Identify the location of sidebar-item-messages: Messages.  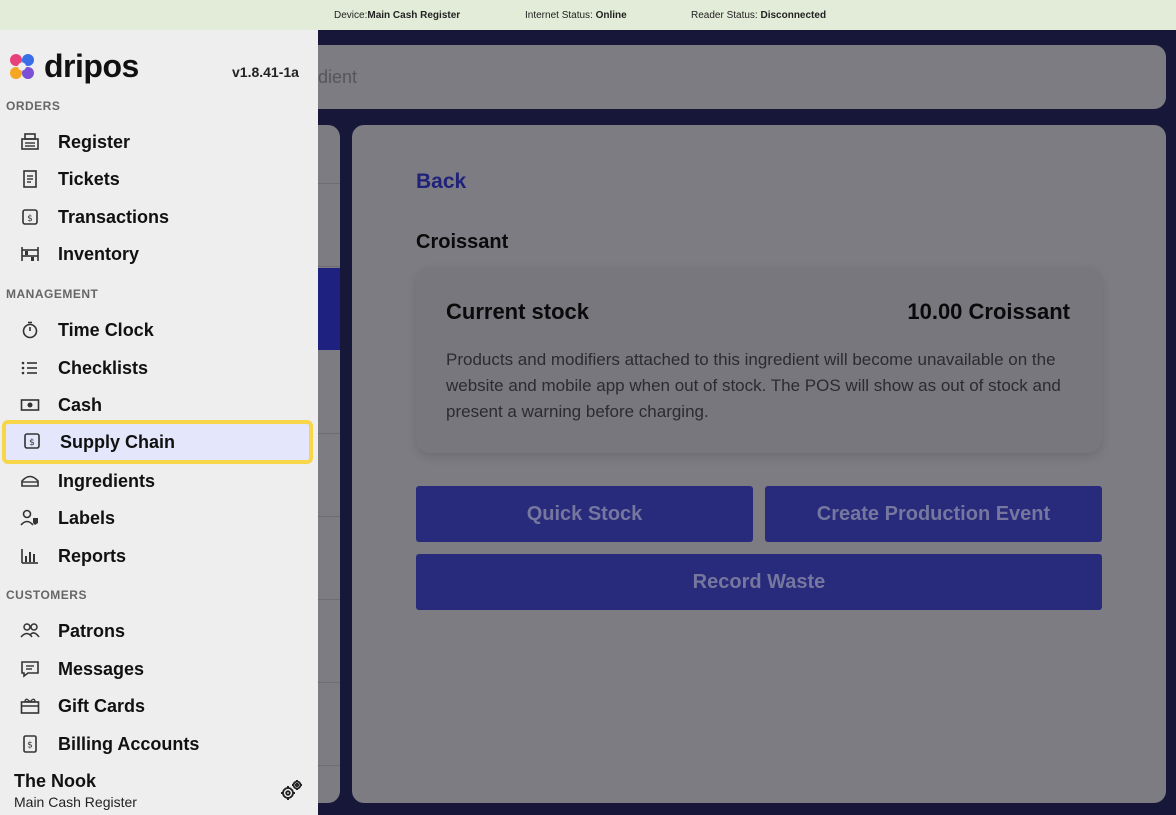
(159, 669).